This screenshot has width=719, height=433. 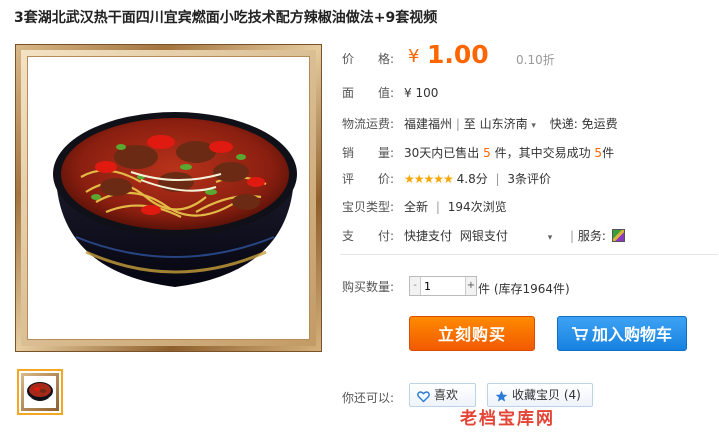 I want to click on face-value: ¥ 100, so click(x=421, y=93).